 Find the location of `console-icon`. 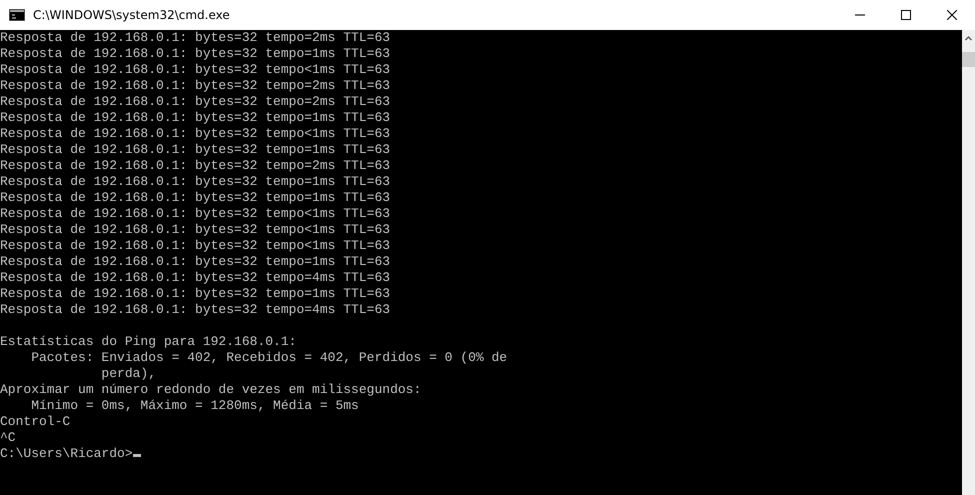

console-icon is located at coordinates (17, 15).